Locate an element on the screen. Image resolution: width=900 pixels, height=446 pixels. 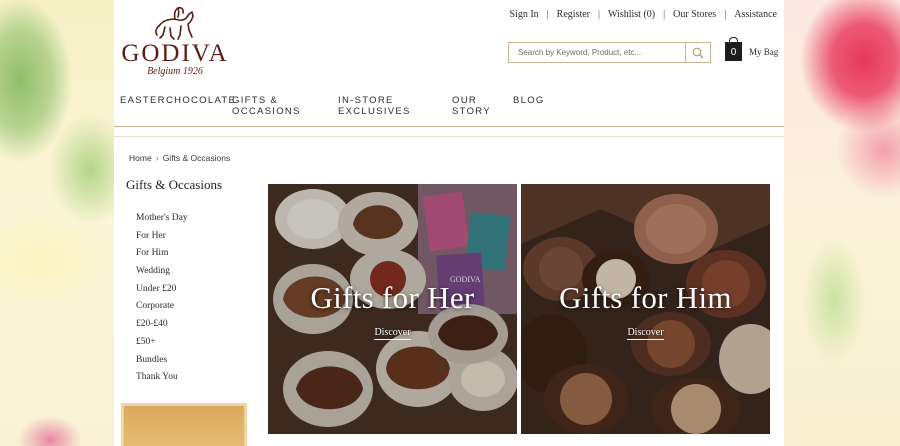
sidebar-item-corporate: Corporate is located at coordinates (162, 309).